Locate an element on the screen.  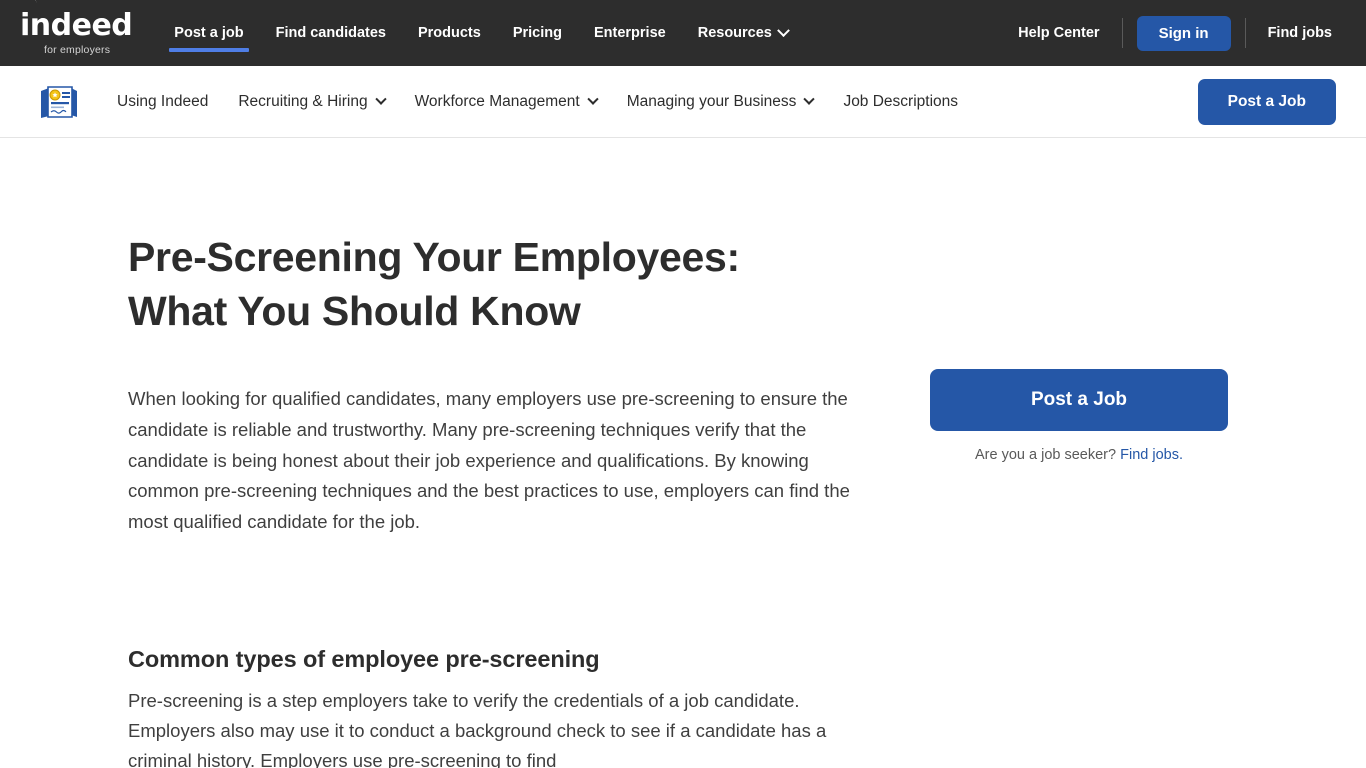
help-center-link: Help Center is located at coordinates (1058, 33).